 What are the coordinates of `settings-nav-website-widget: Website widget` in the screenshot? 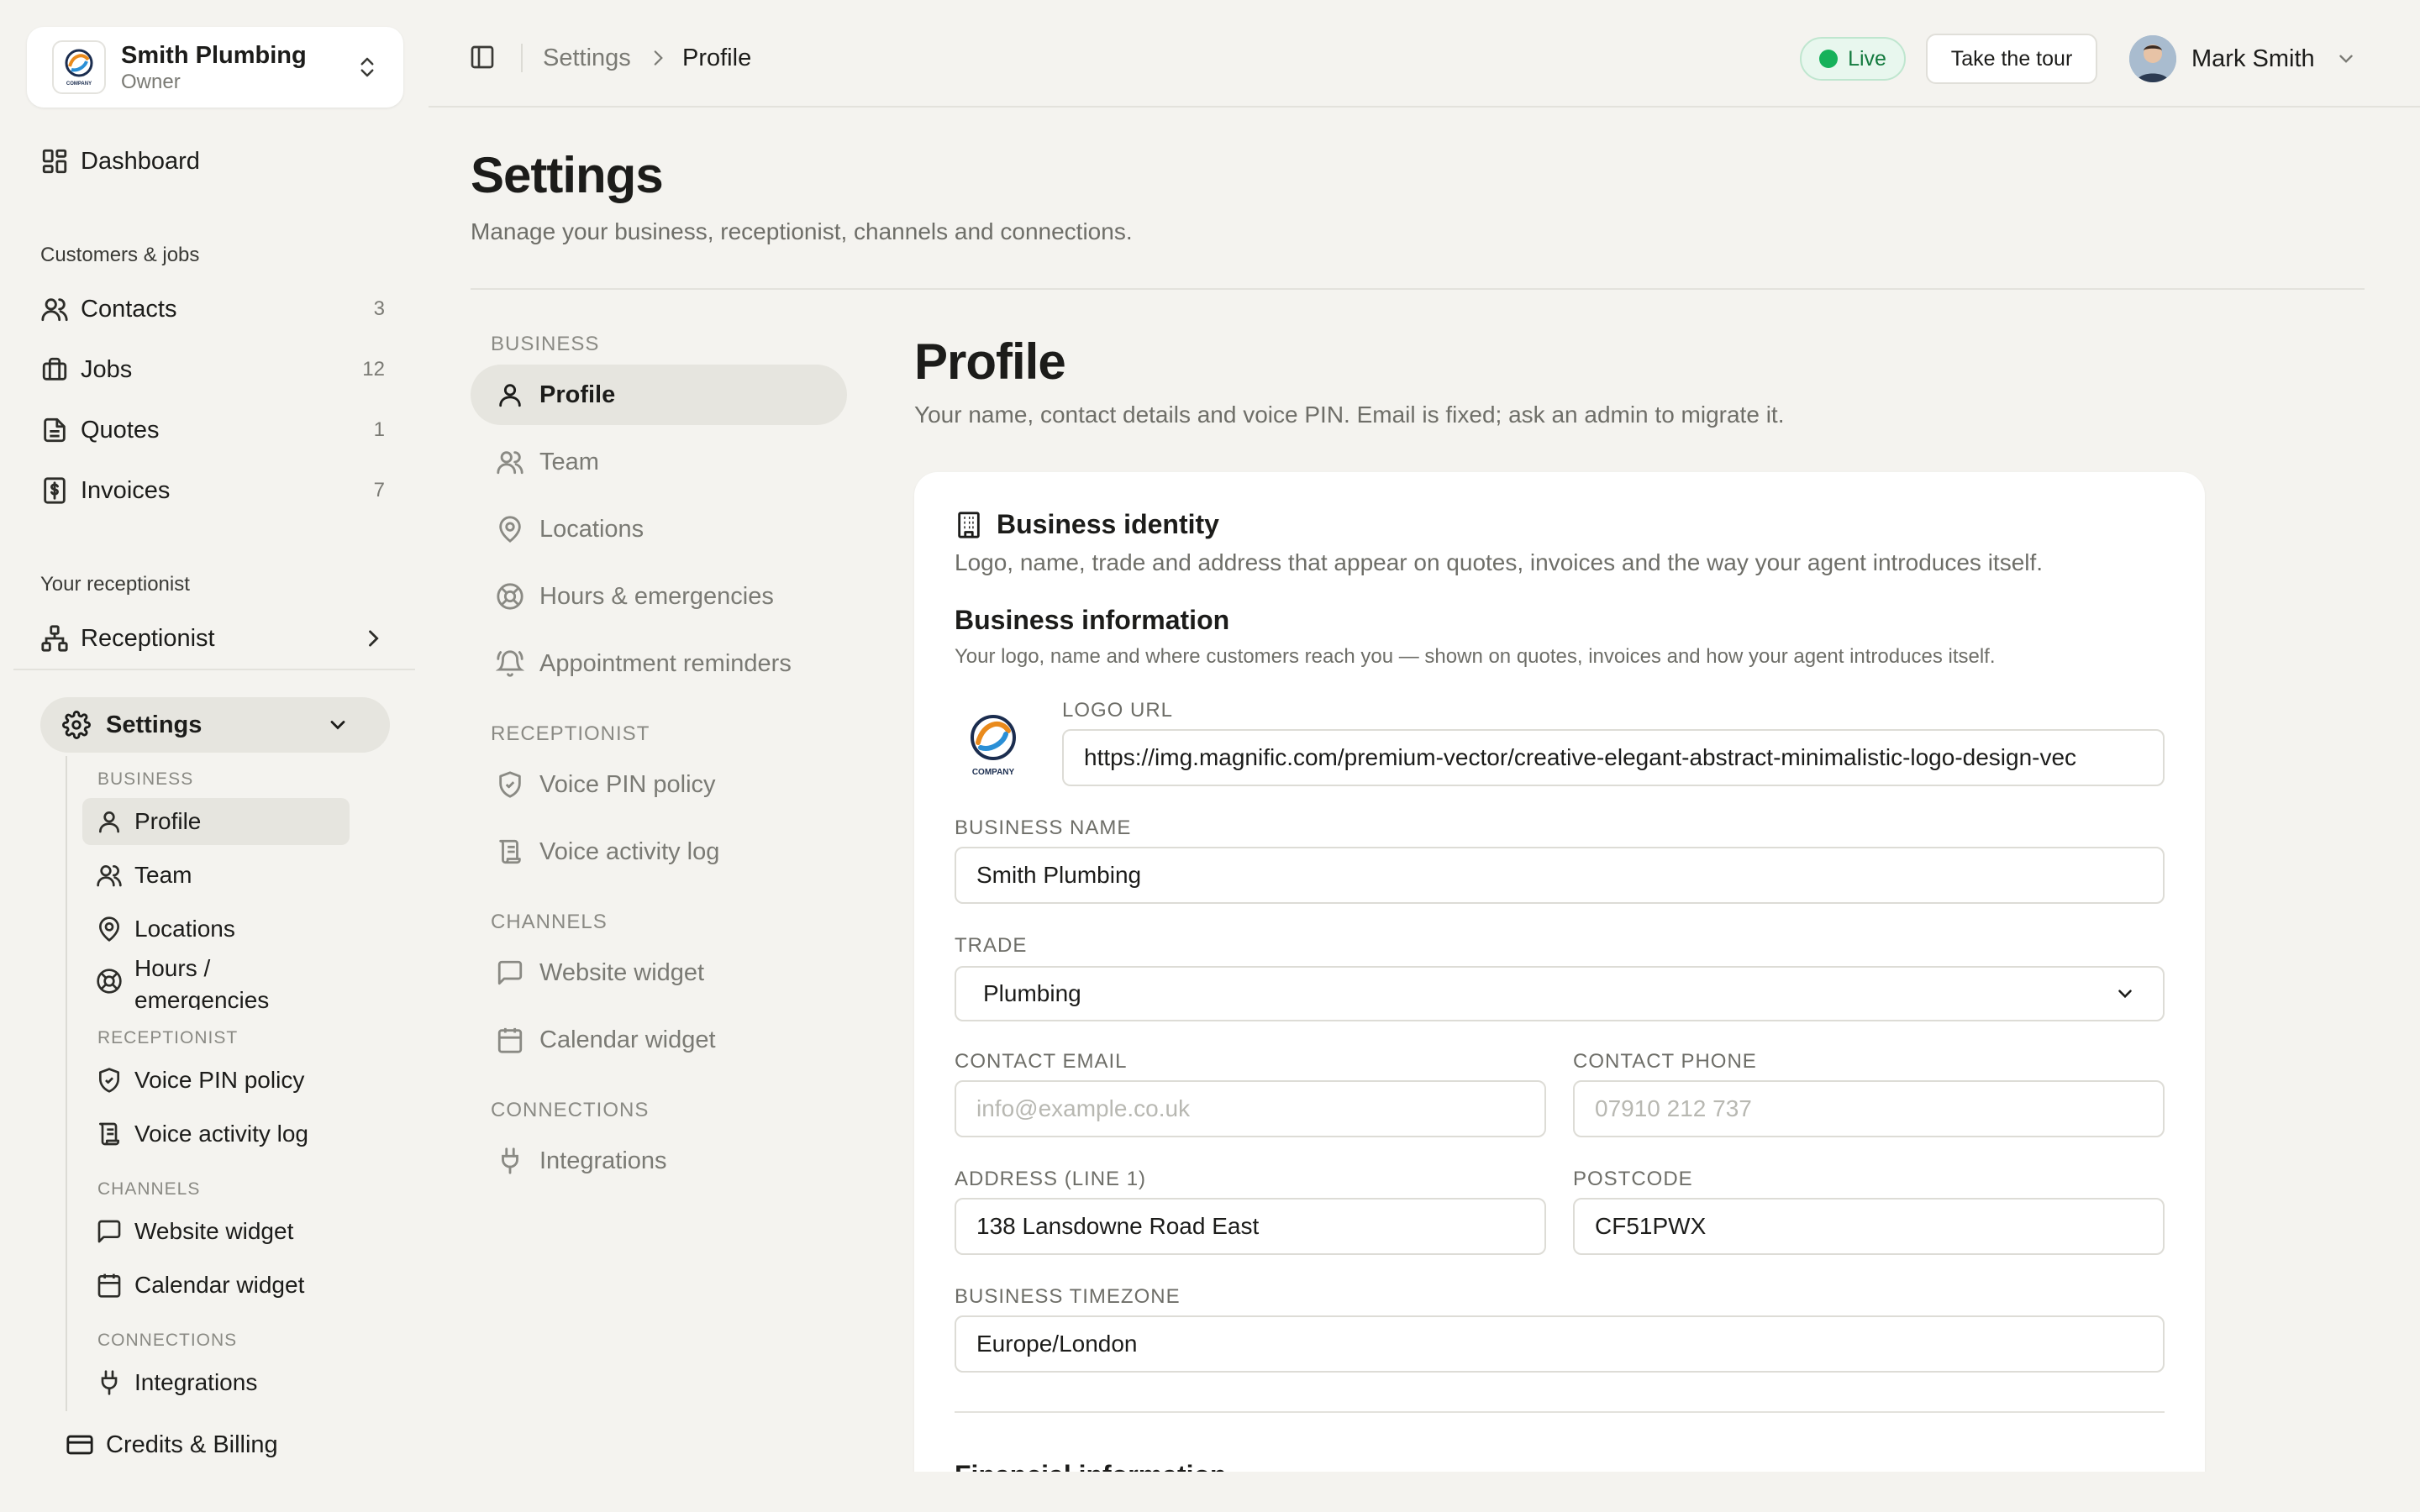 It's located at (659, 972).